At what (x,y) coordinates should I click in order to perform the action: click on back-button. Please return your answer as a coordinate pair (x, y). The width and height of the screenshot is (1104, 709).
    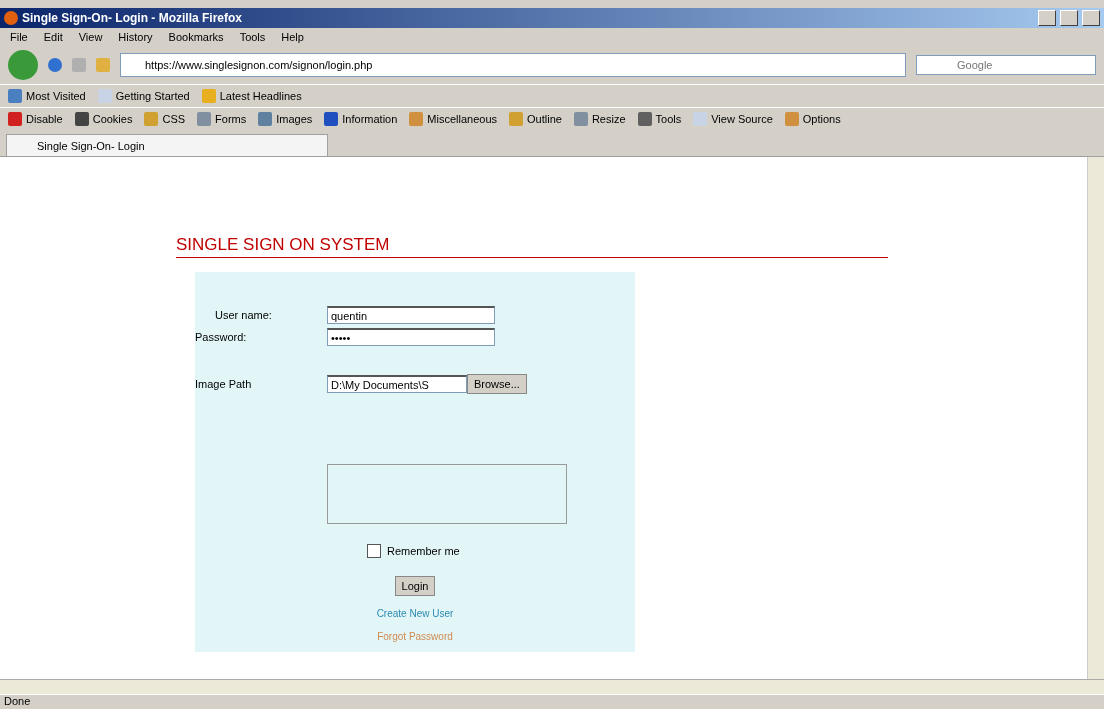
    Looking at the image, I should click on (23, 65).